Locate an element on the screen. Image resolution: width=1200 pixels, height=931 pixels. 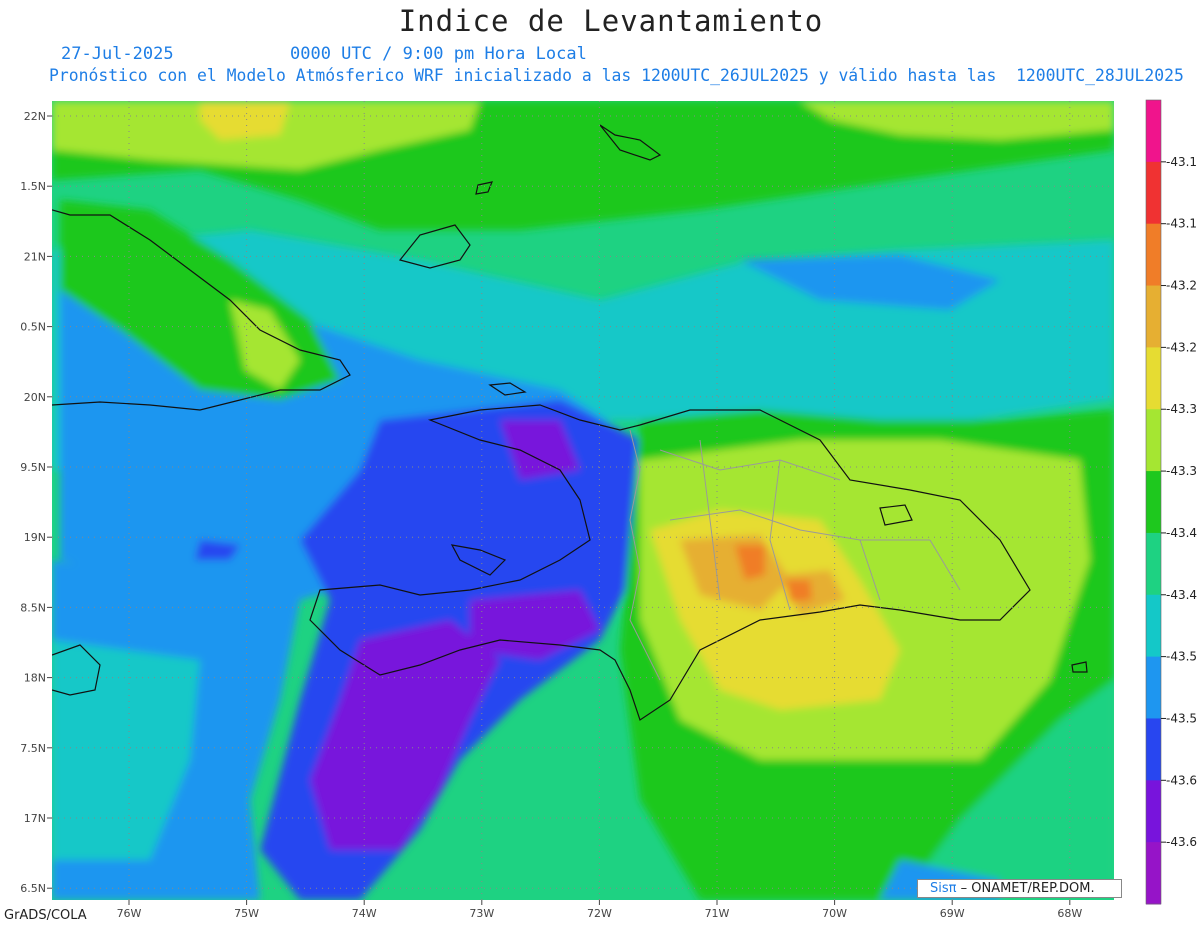
lat-label: 0.5N is located at coordinates (33, 327).